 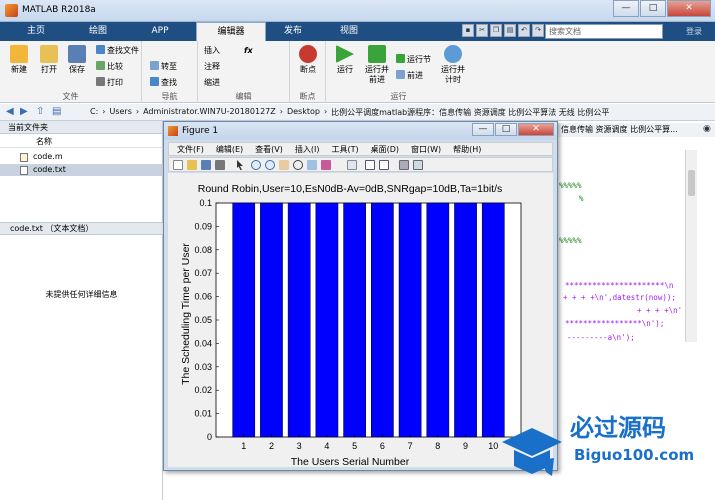 What do you see at coordinates (694, 31) in the screenshot?
I see `login-link: 登录` at bounding box center [694, 31].